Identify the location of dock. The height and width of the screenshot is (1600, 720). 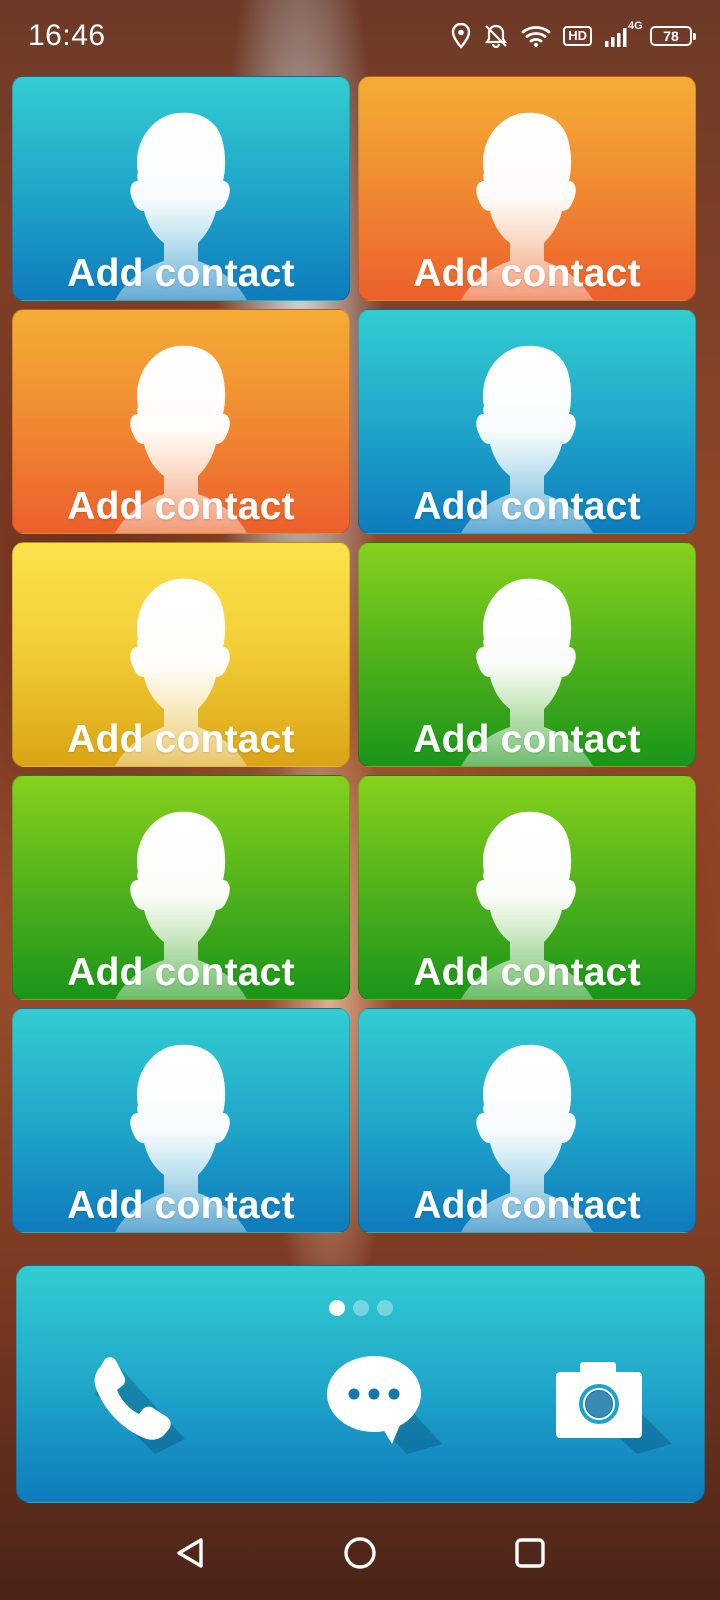
(360, 1384).